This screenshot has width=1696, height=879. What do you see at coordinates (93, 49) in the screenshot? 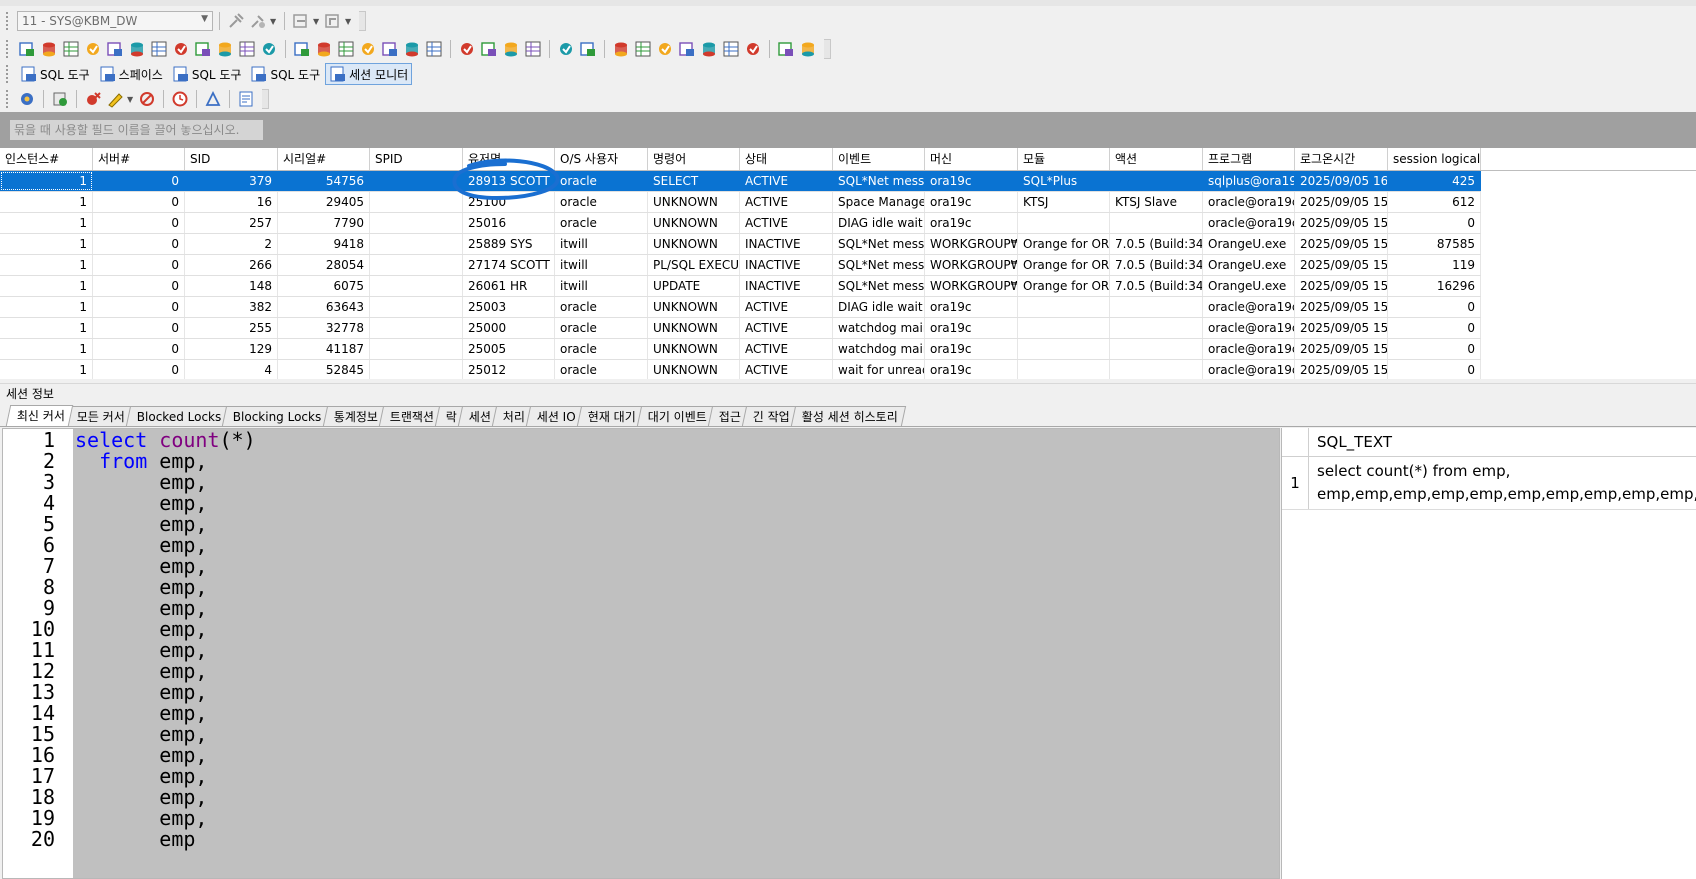
I see `query-builder-icon` at bounding box center [93, 49].